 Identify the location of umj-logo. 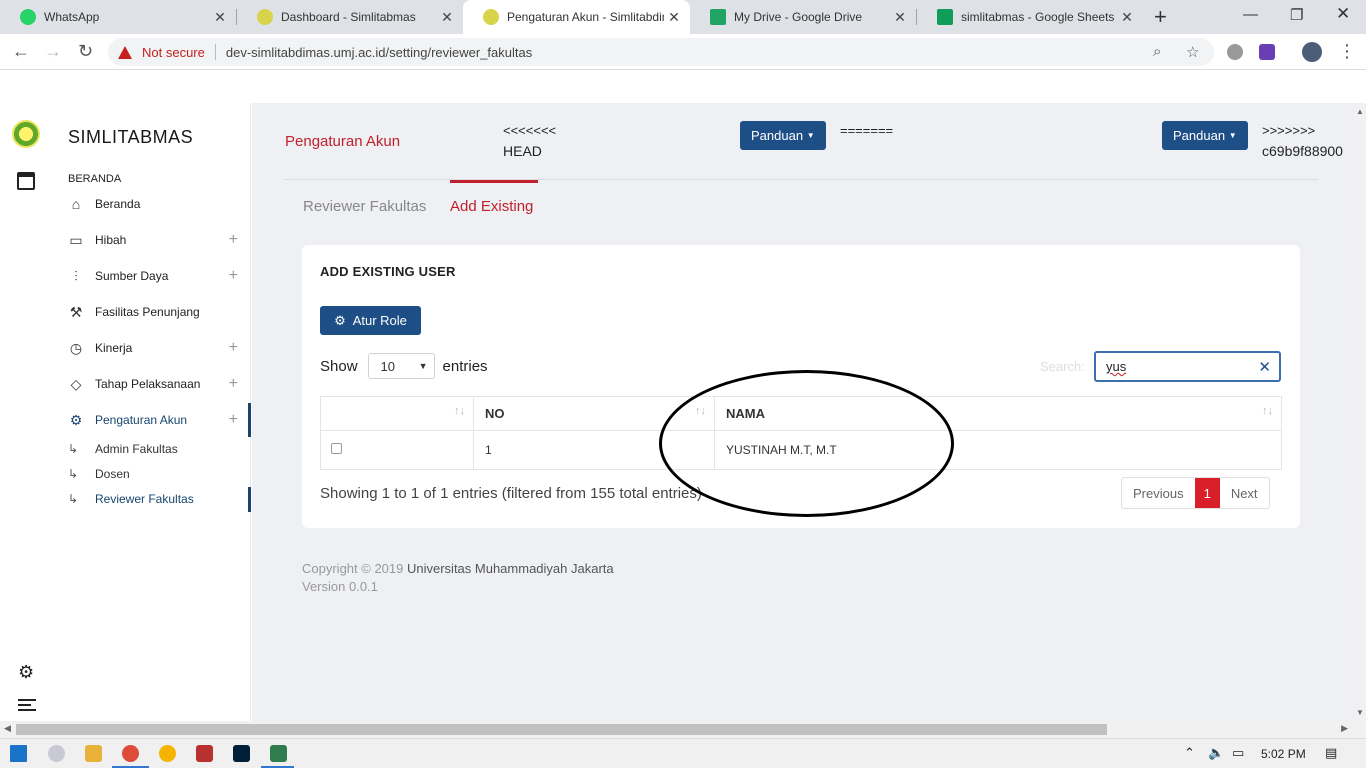
(26, 134).